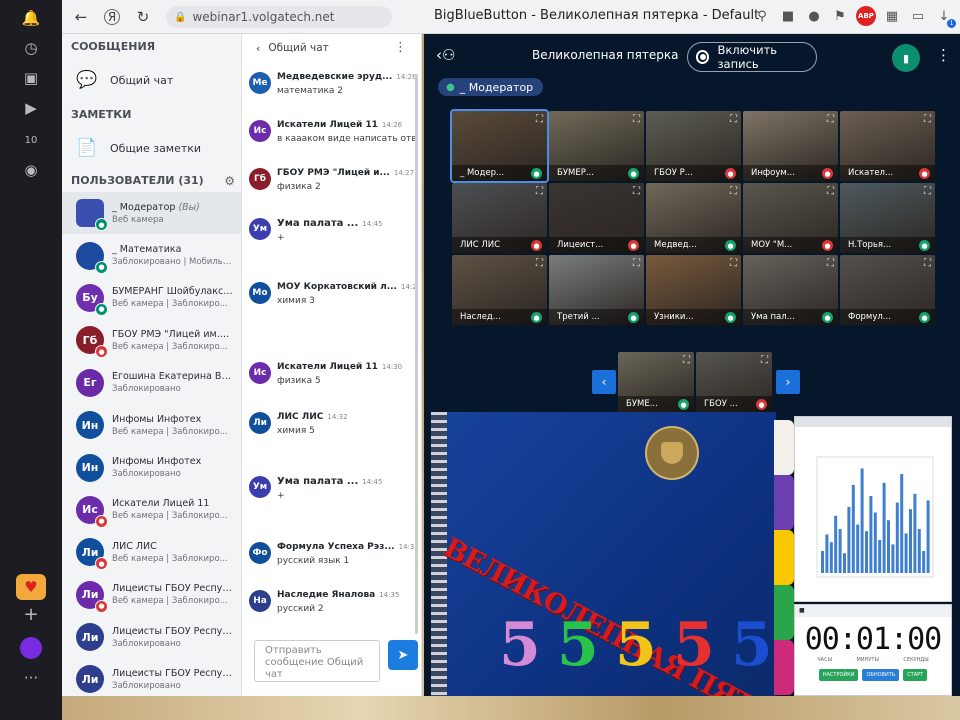 This screenshot has width=960, height=720. What do you see at coordinates (603, 554) in the screenshot?
I see `presentation-slide: ВЕЛИКОЛЕПНАЯ ПЯТЁРКА 55555` at bounding box center [603, 554].